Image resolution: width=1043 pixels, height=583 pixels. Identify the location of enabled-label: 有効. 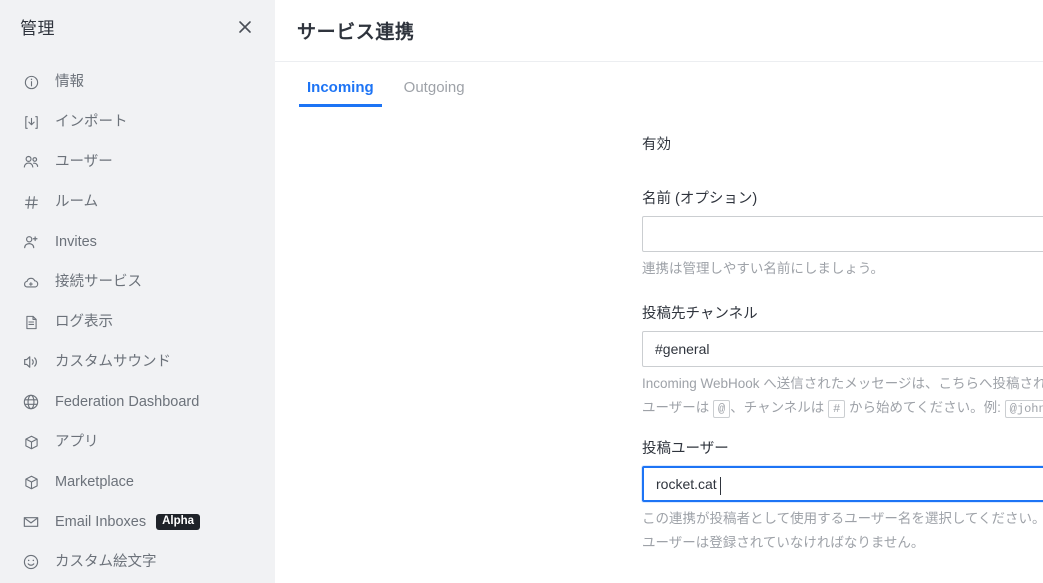
(656, 144).